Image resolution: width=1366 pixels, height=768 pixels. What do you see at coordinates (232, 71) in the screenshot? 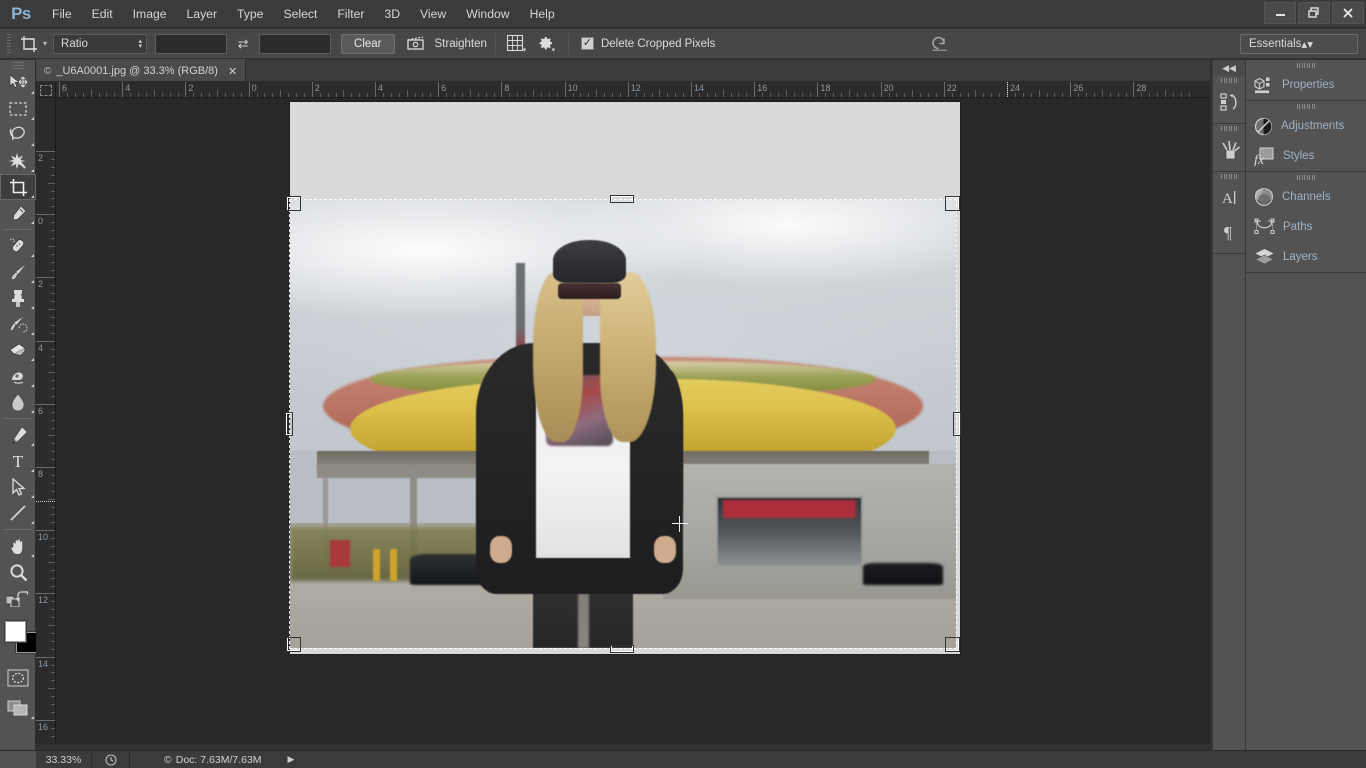
I see `close-icon: ✕` at bounding box center [232, 71].